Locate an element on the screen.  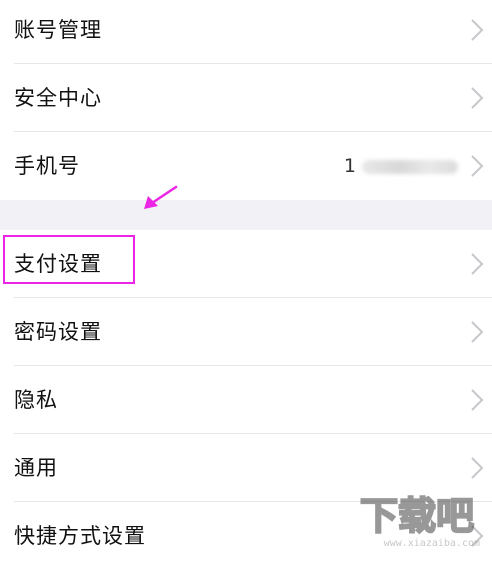
settings-item-label: 隐私 is located at coordinates (36, 400).